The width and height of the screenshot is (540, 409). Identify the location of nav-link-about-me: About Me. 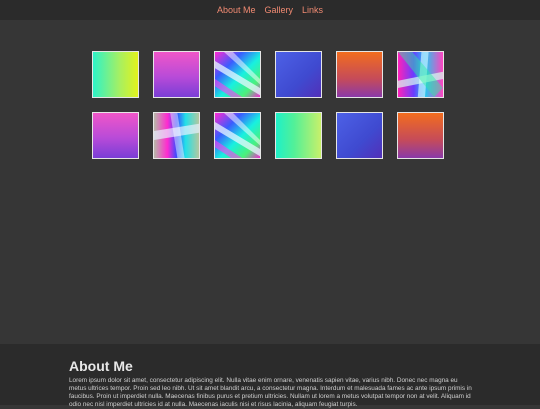
(236, 10).